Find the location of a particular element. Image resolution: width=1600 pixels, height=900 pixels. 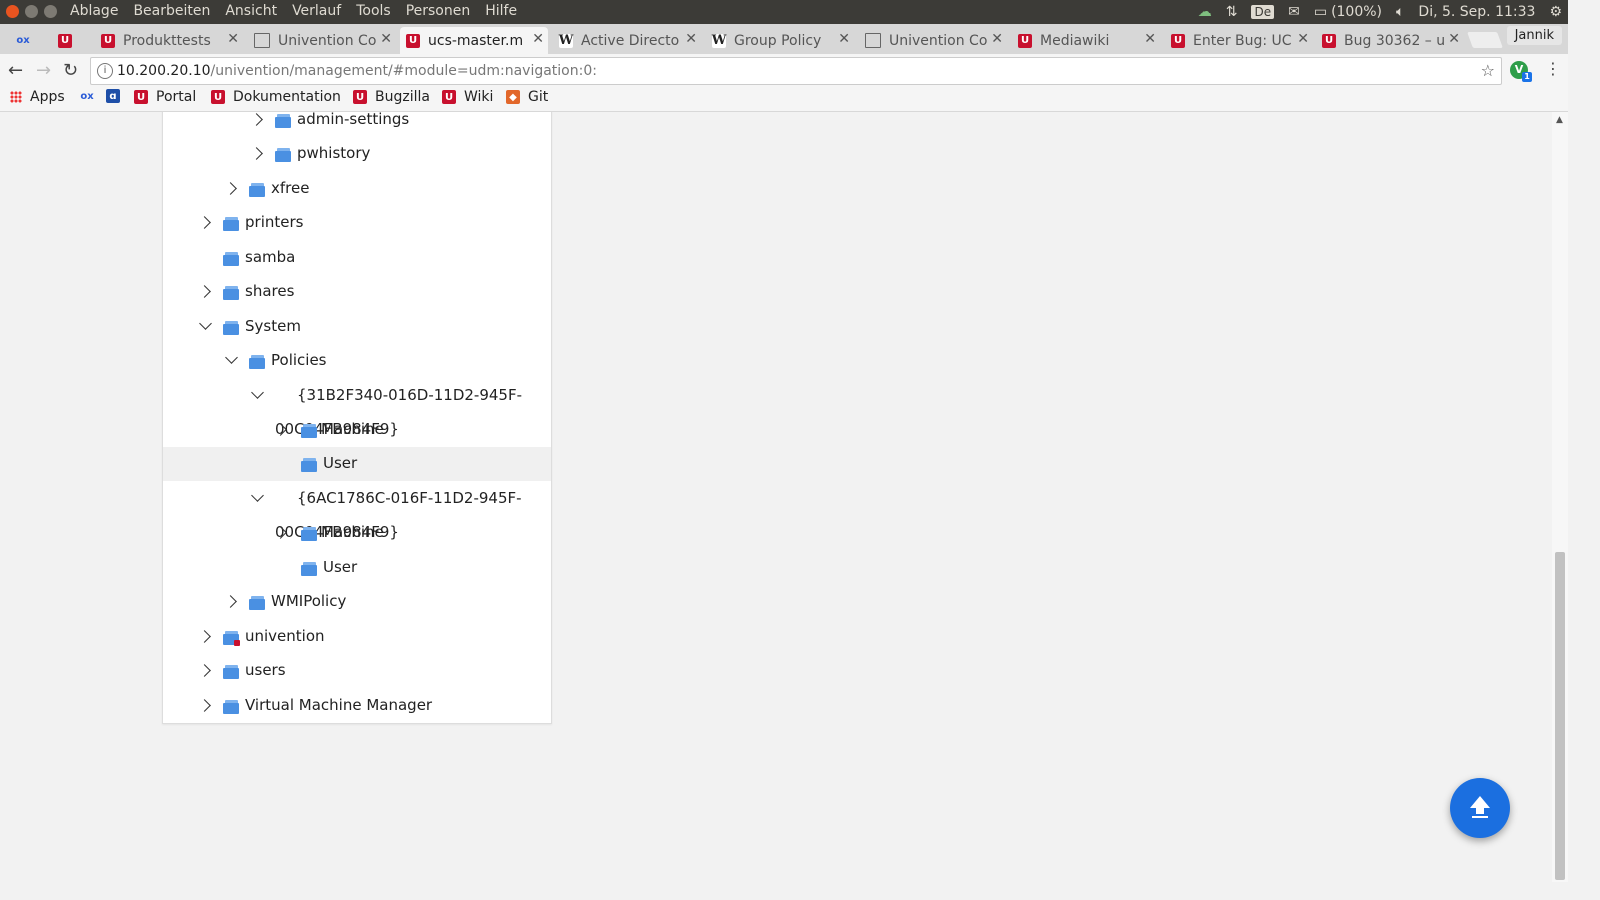

new-tab-button is located at coordinates (1485, 40).